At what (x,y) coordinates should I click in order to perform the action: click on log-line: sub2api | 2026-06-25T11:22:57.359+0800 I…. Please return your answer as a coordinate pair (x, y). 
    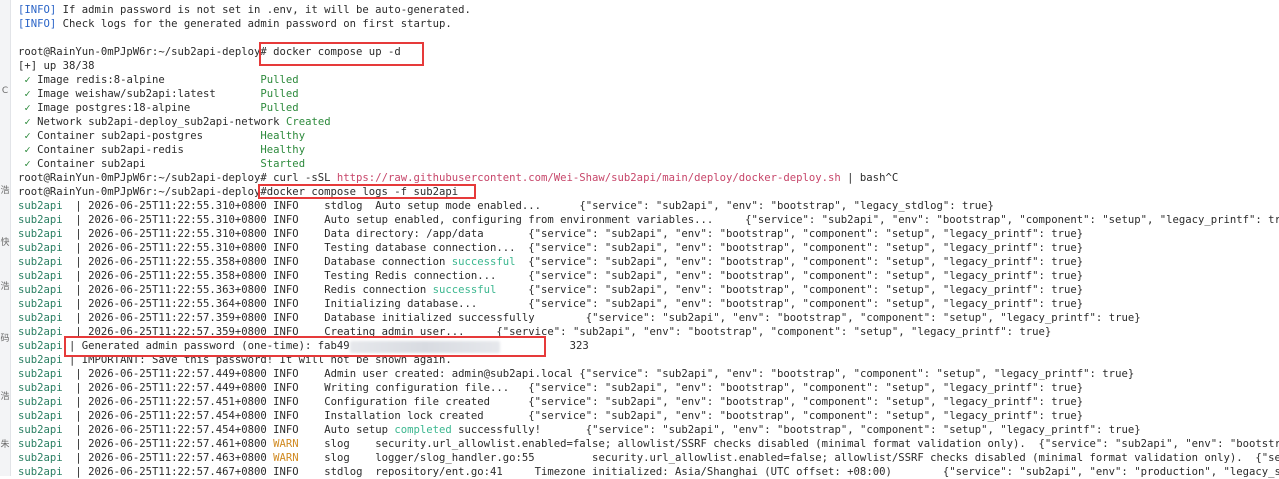
    Looking at the image, I should click on (535, 332).